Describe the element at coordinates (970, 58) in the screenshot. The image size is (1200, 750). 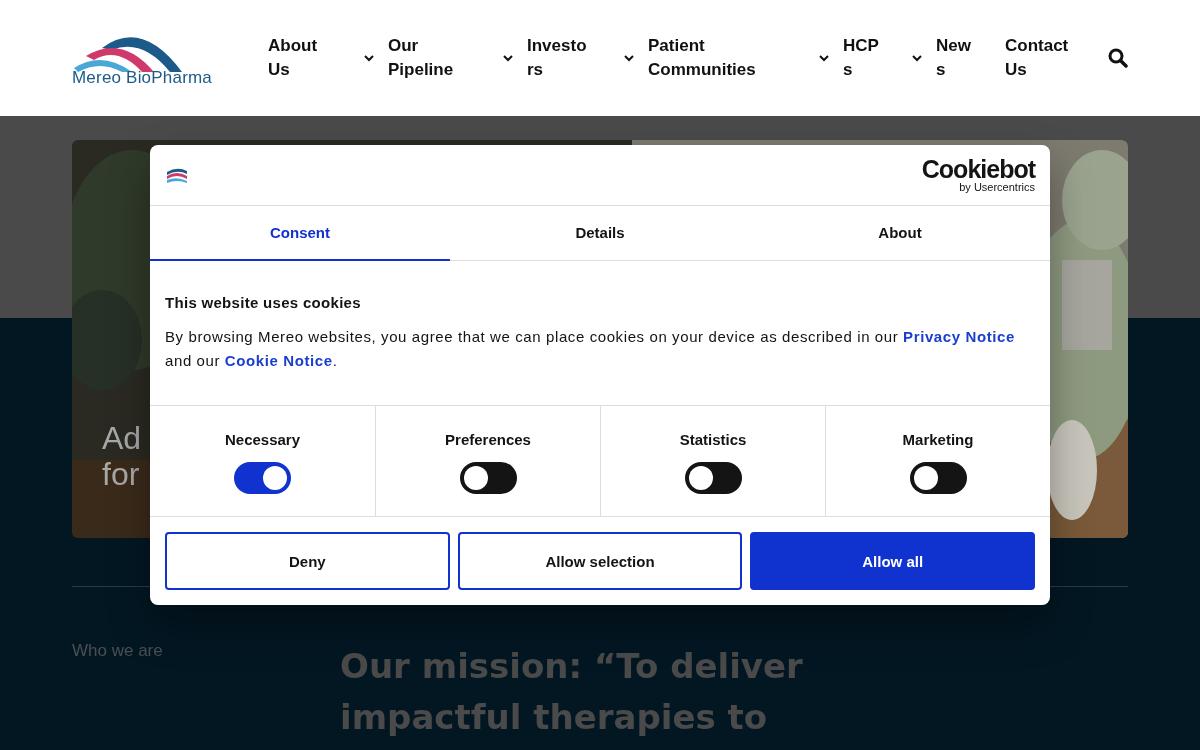
I see `nav-item: News` at that location.